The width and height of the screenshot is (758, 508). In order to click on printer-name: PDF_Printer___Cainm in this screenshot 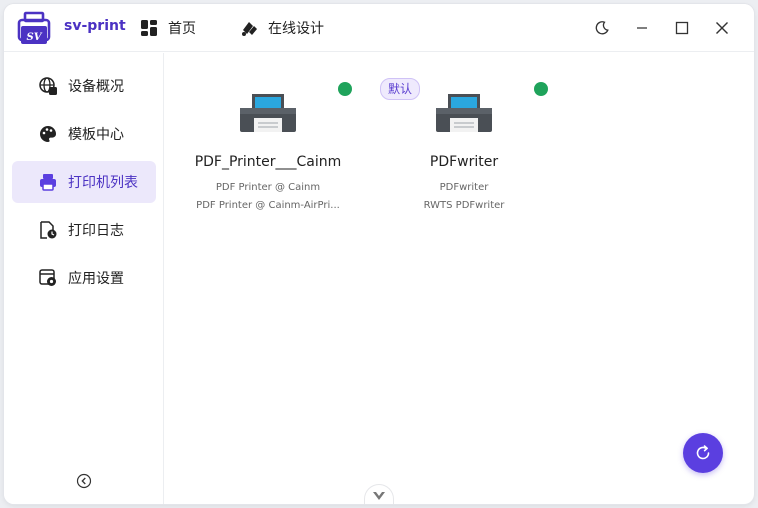, I will do `click(268, 162)`.